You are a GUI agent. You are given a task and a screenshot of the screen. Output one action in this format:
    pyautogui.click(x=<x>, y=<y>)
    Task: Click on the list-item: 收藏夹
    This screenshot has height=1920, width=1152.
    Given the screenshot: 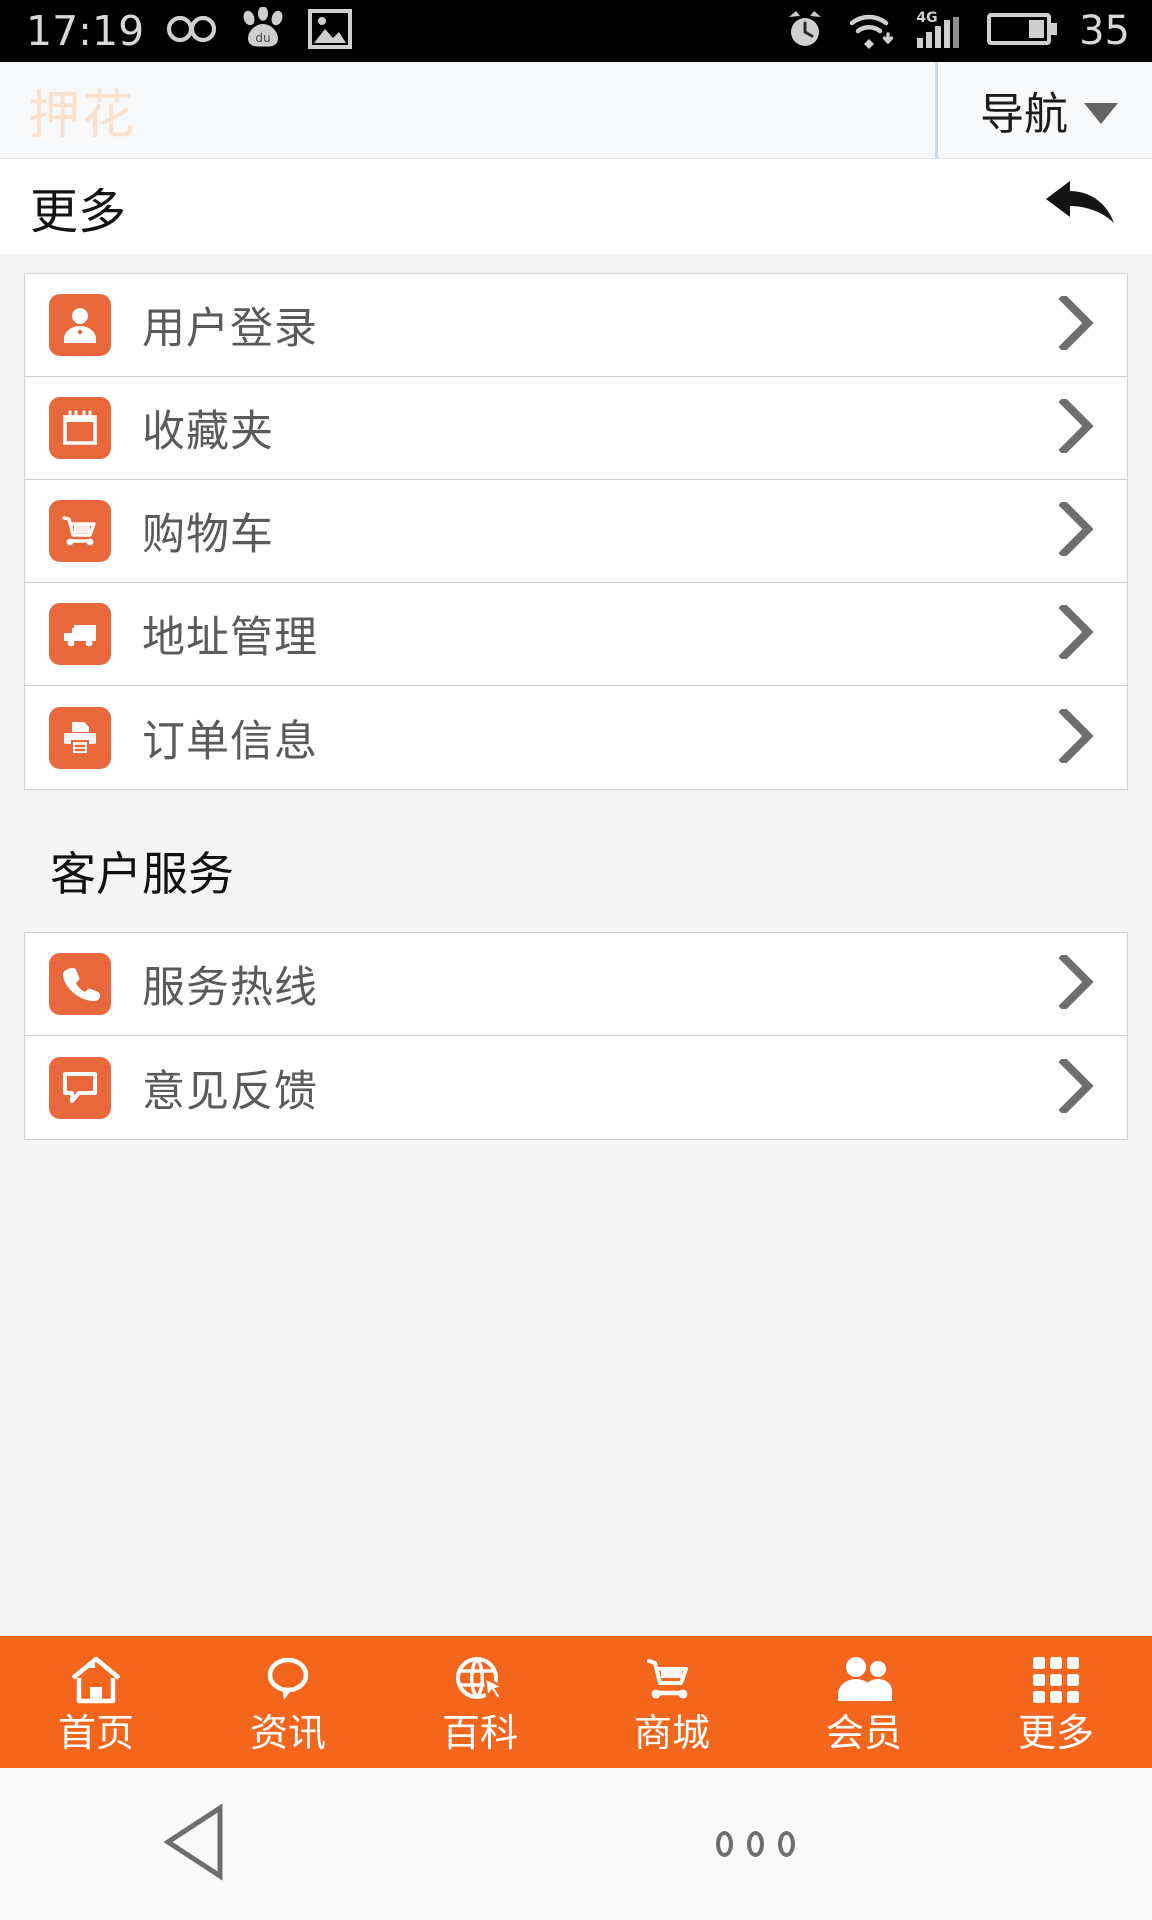 What is the action you would take?
    pyautogui.click(x=576, y=428)
    